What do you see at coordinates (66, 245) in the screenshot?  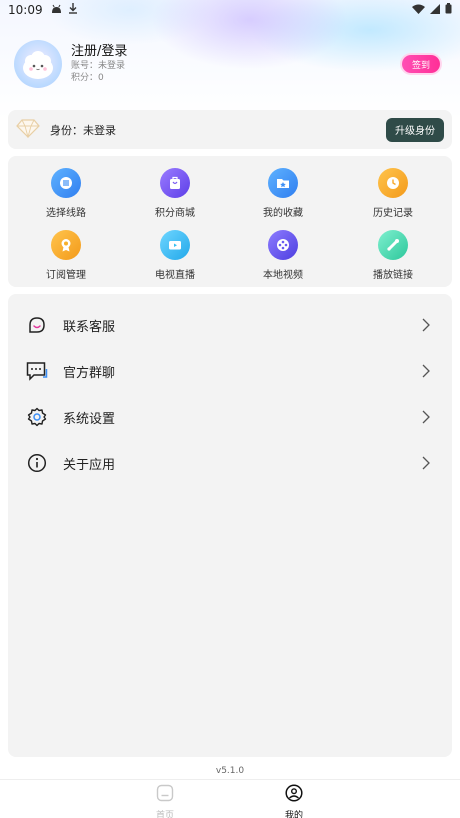 I see `subscribe-icon` at bounding box center [66, 245].